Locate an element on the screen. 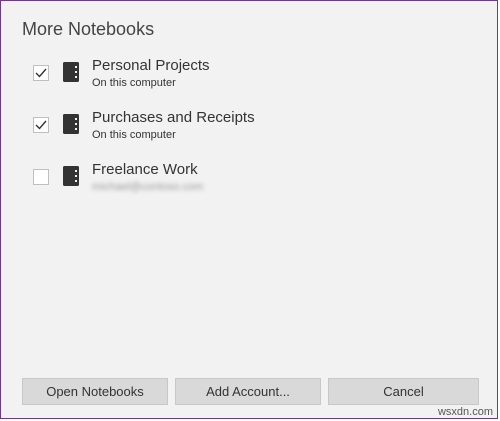  open-notebooks-button: Open Notebooks is located at coordinates (95, 391).